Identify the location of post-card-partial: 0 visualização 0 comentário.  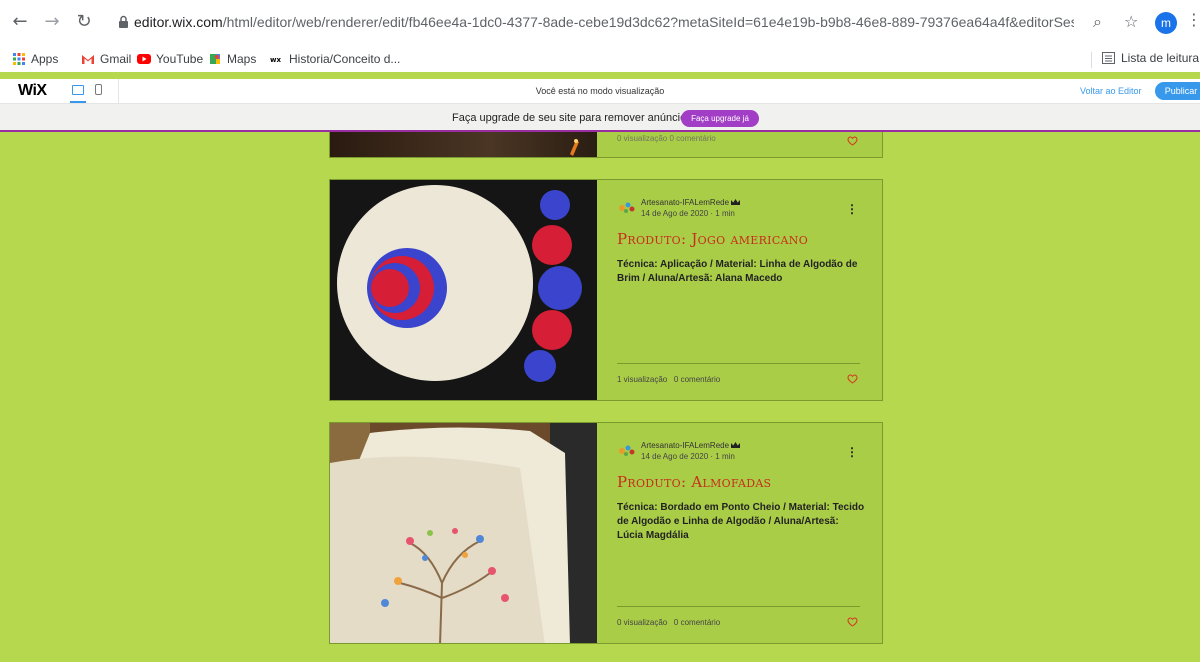
(606, 145).